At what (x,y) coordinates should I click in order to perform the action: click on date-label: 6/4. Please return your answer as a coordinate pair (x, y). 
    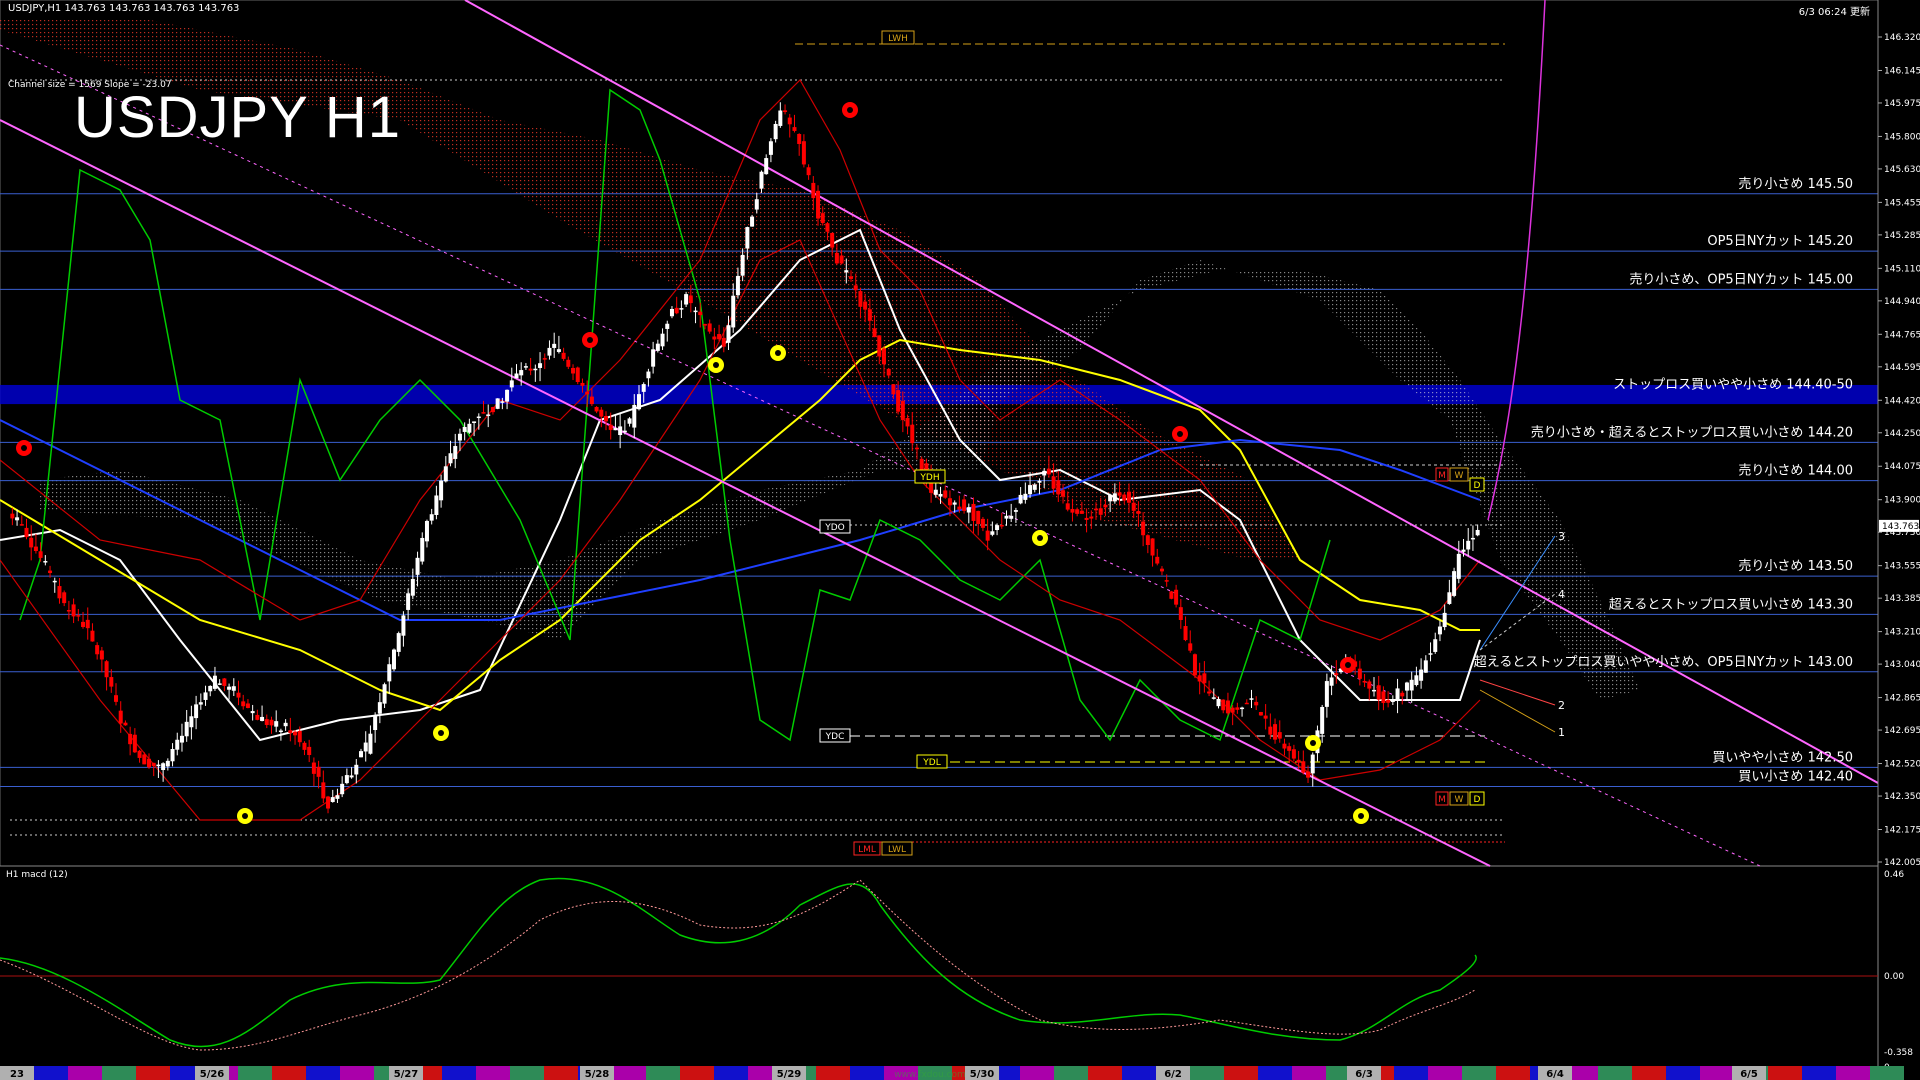
    Looking at the image, I should click on (1555, 1074).